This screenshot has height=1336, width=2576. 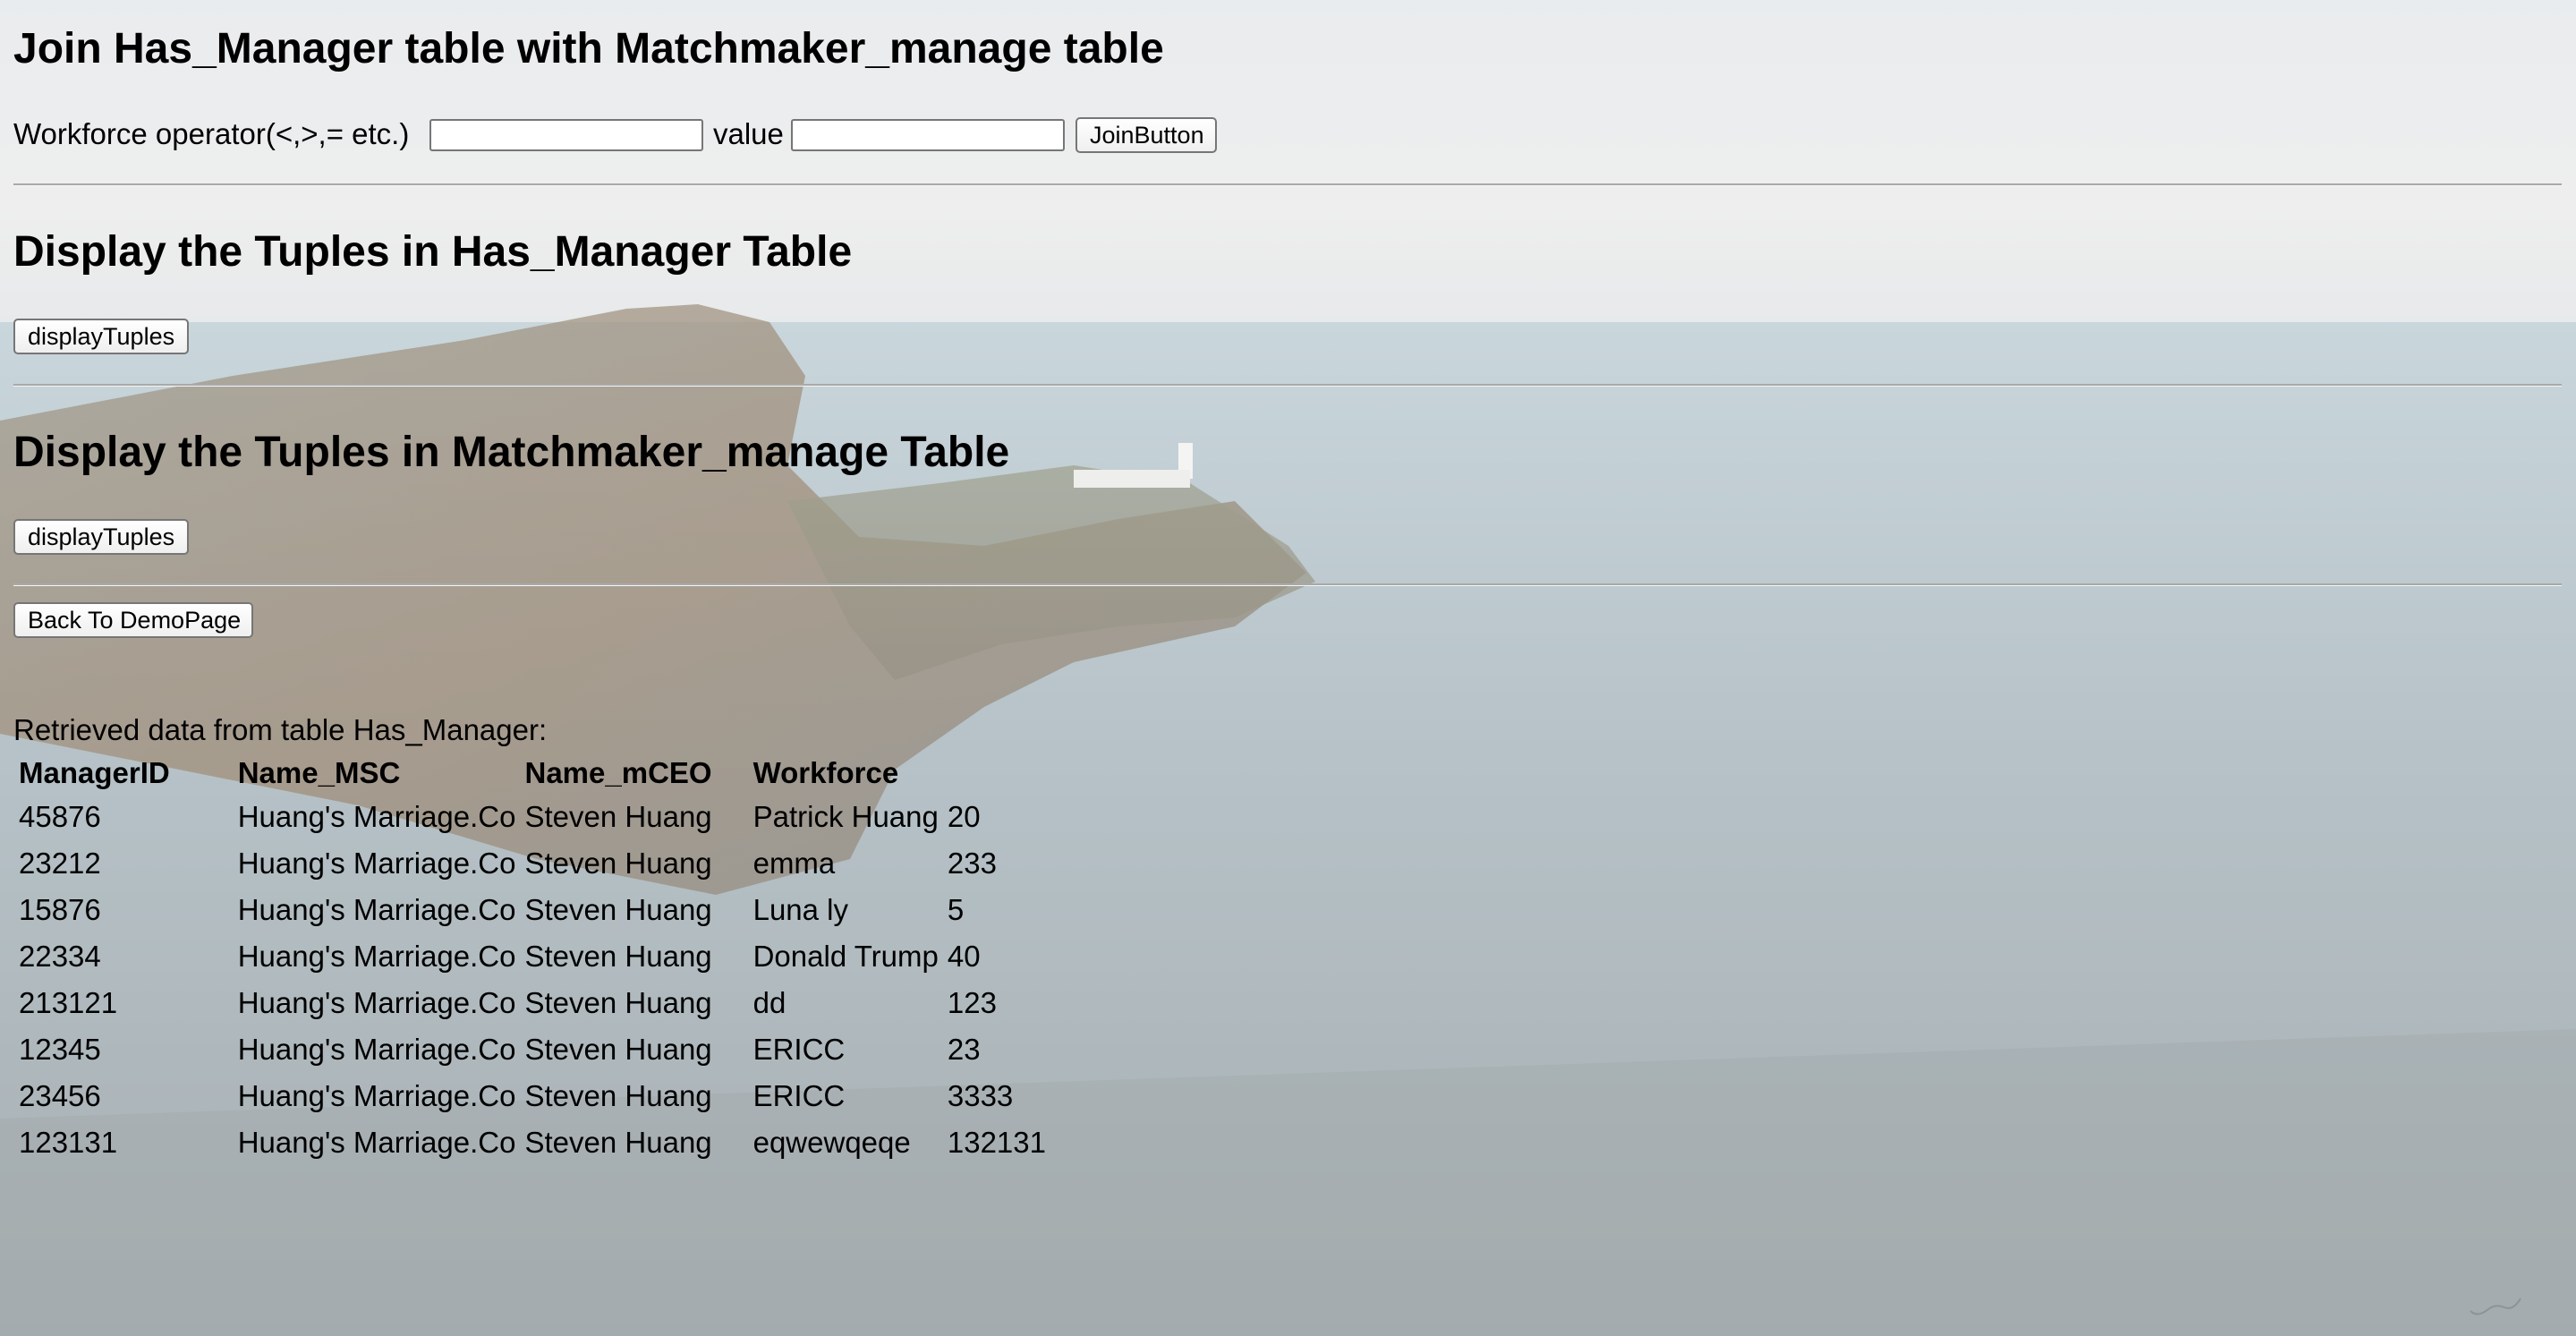 What do you see at coordinates (845, 817) in the screenshot?
I see `table-cell: Patrick Huang` at bounding box center [845, 817].